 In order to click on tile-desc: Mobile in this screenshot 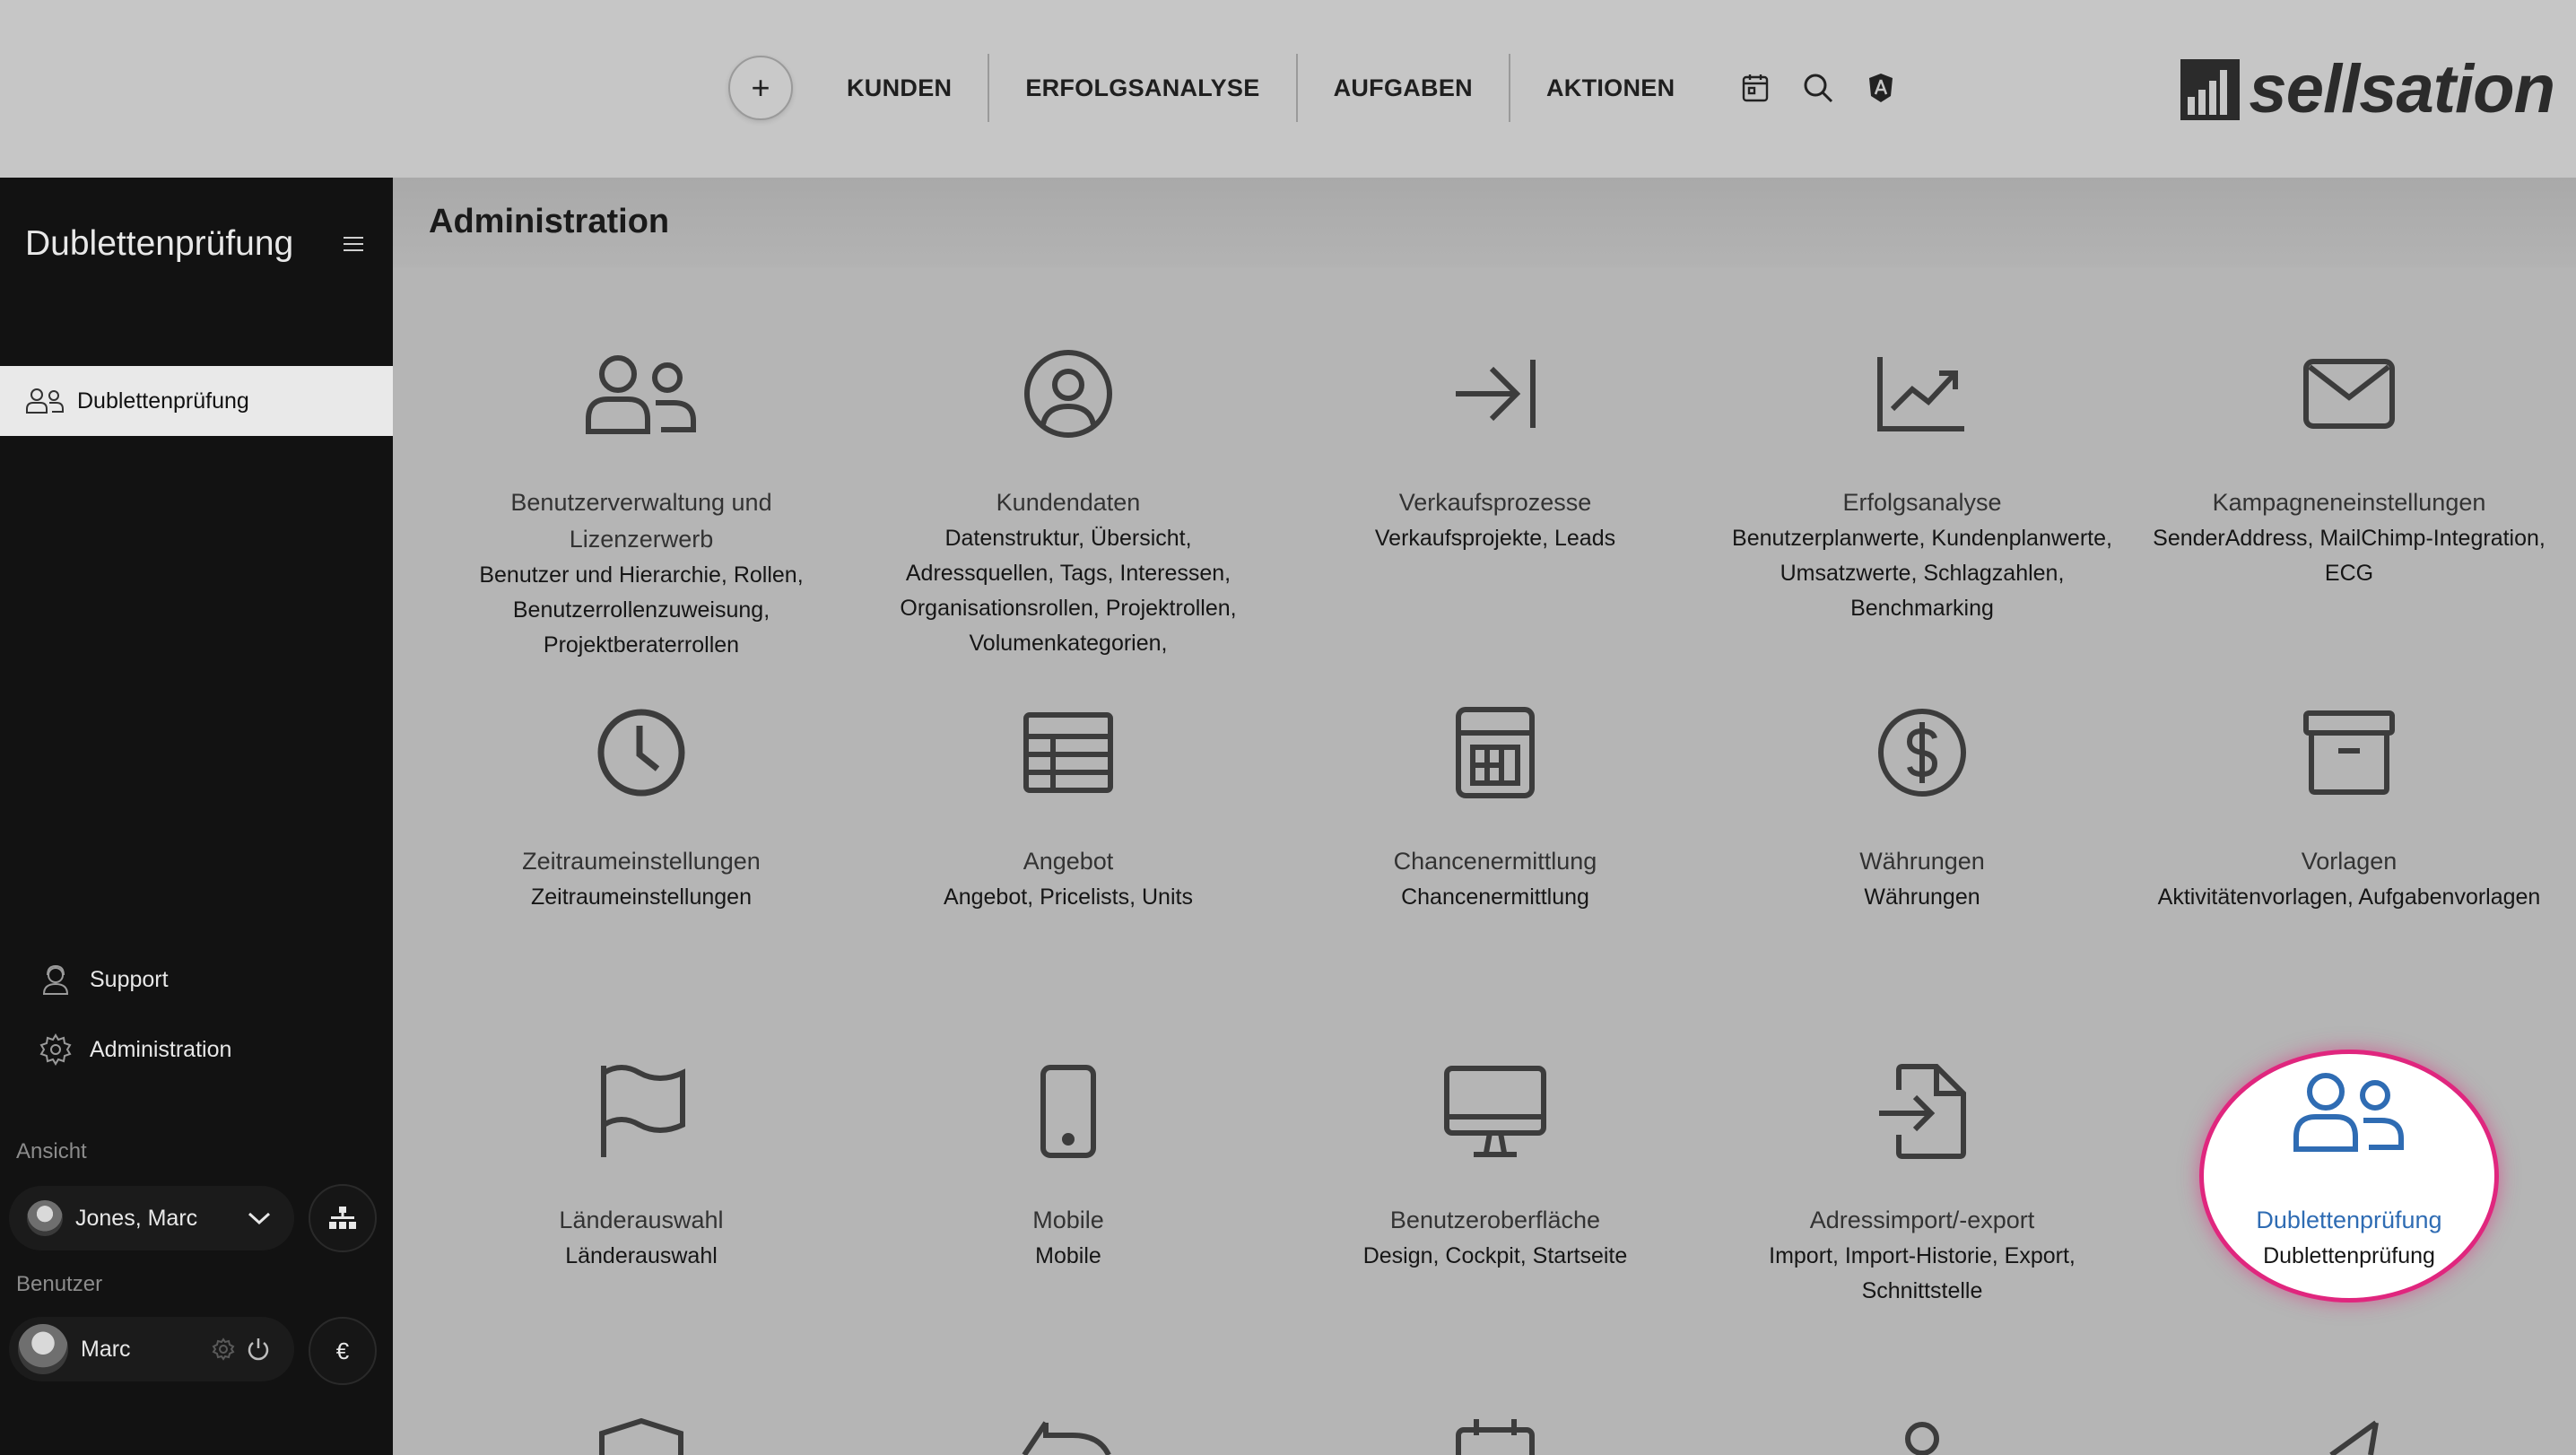, I will do `click(1068, 1255)`.